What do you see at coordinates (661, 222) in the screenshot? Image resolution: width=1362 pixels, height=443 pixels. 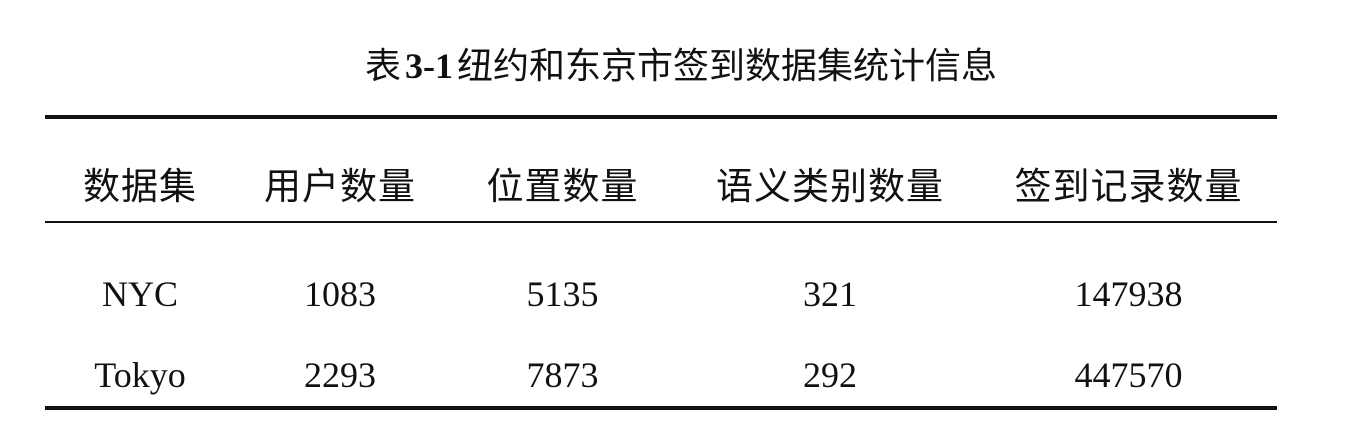 I see `table-header-rule` at bounding box center [661, 222].